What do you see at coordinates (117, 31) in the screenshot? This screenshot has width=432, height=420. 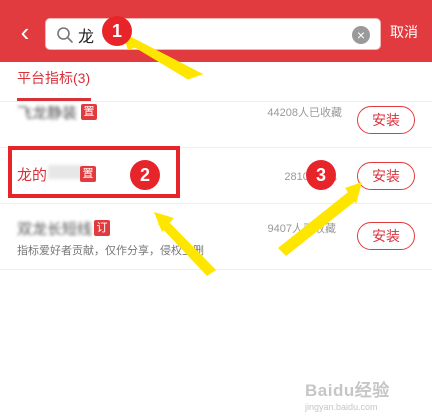 I see `step-badge-1: 1` at bounding box center [117, 31].